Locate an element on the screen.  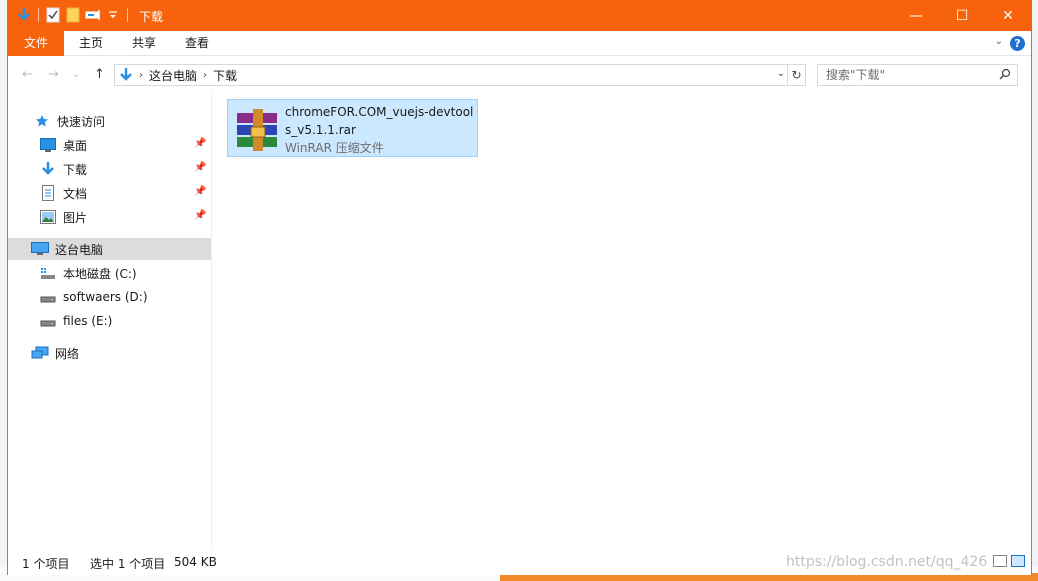
documents-icon is located at coordinates (48, 193).